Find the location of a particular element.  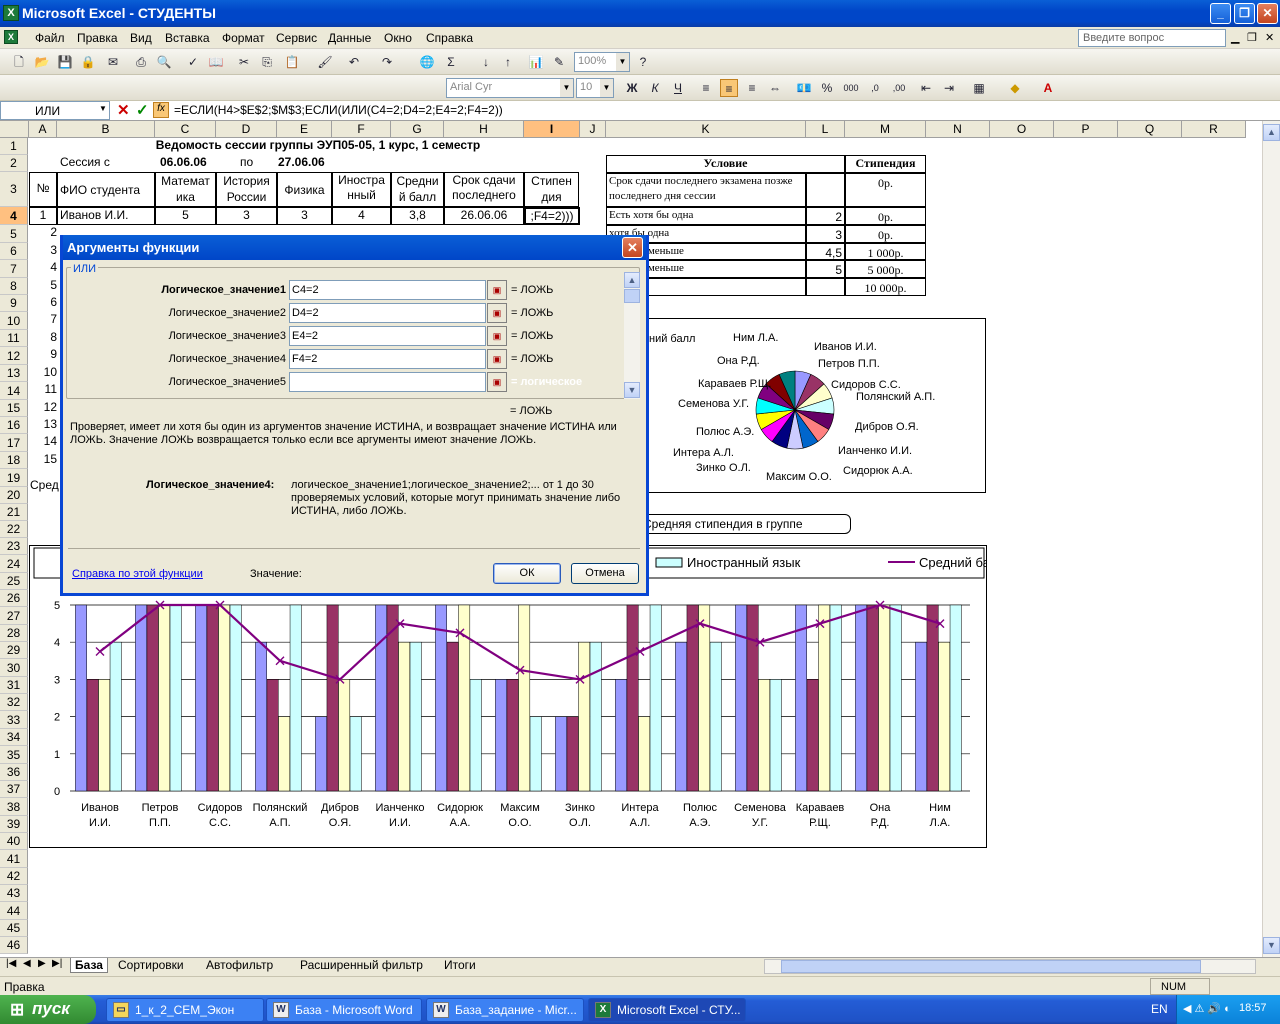

zoom-select: 100% ▼ is located at coordinates (602, 62).